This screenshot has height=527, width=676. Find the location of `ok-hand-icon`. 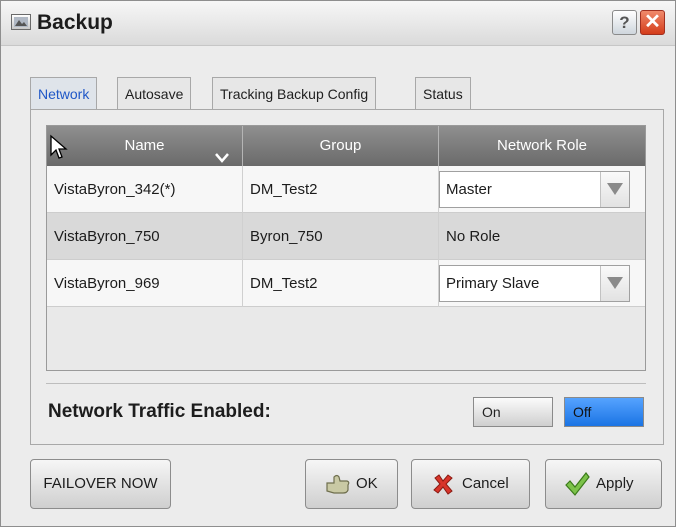

ok-hand-icon is located at coordinates (338, 484).